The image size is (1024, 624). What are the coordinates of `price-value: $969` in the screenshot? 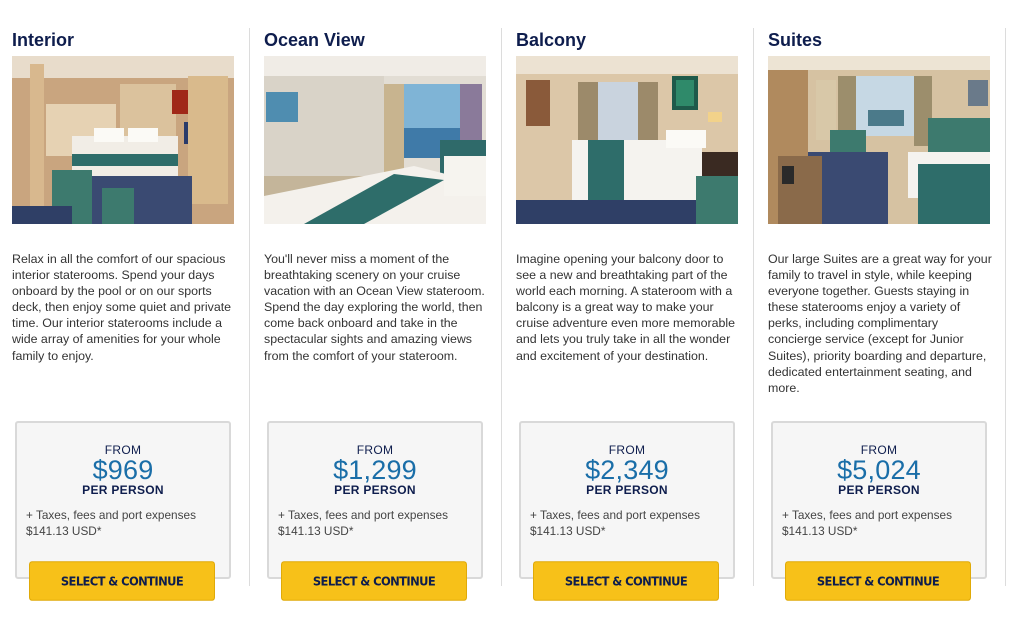 It's located at (123, 470).